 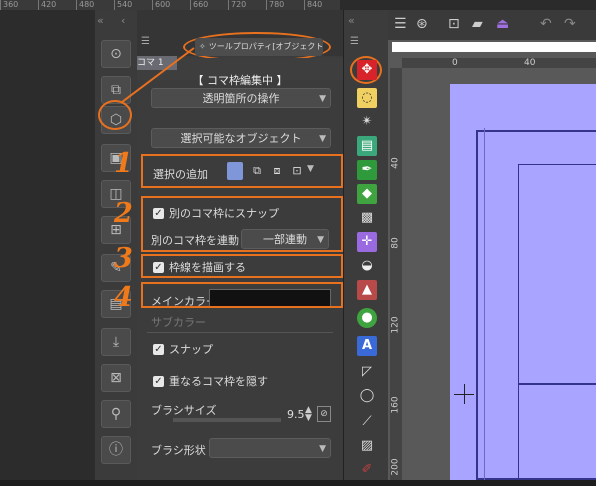 I want to click on redo-icon: ↷, so click(x=570, y=24).